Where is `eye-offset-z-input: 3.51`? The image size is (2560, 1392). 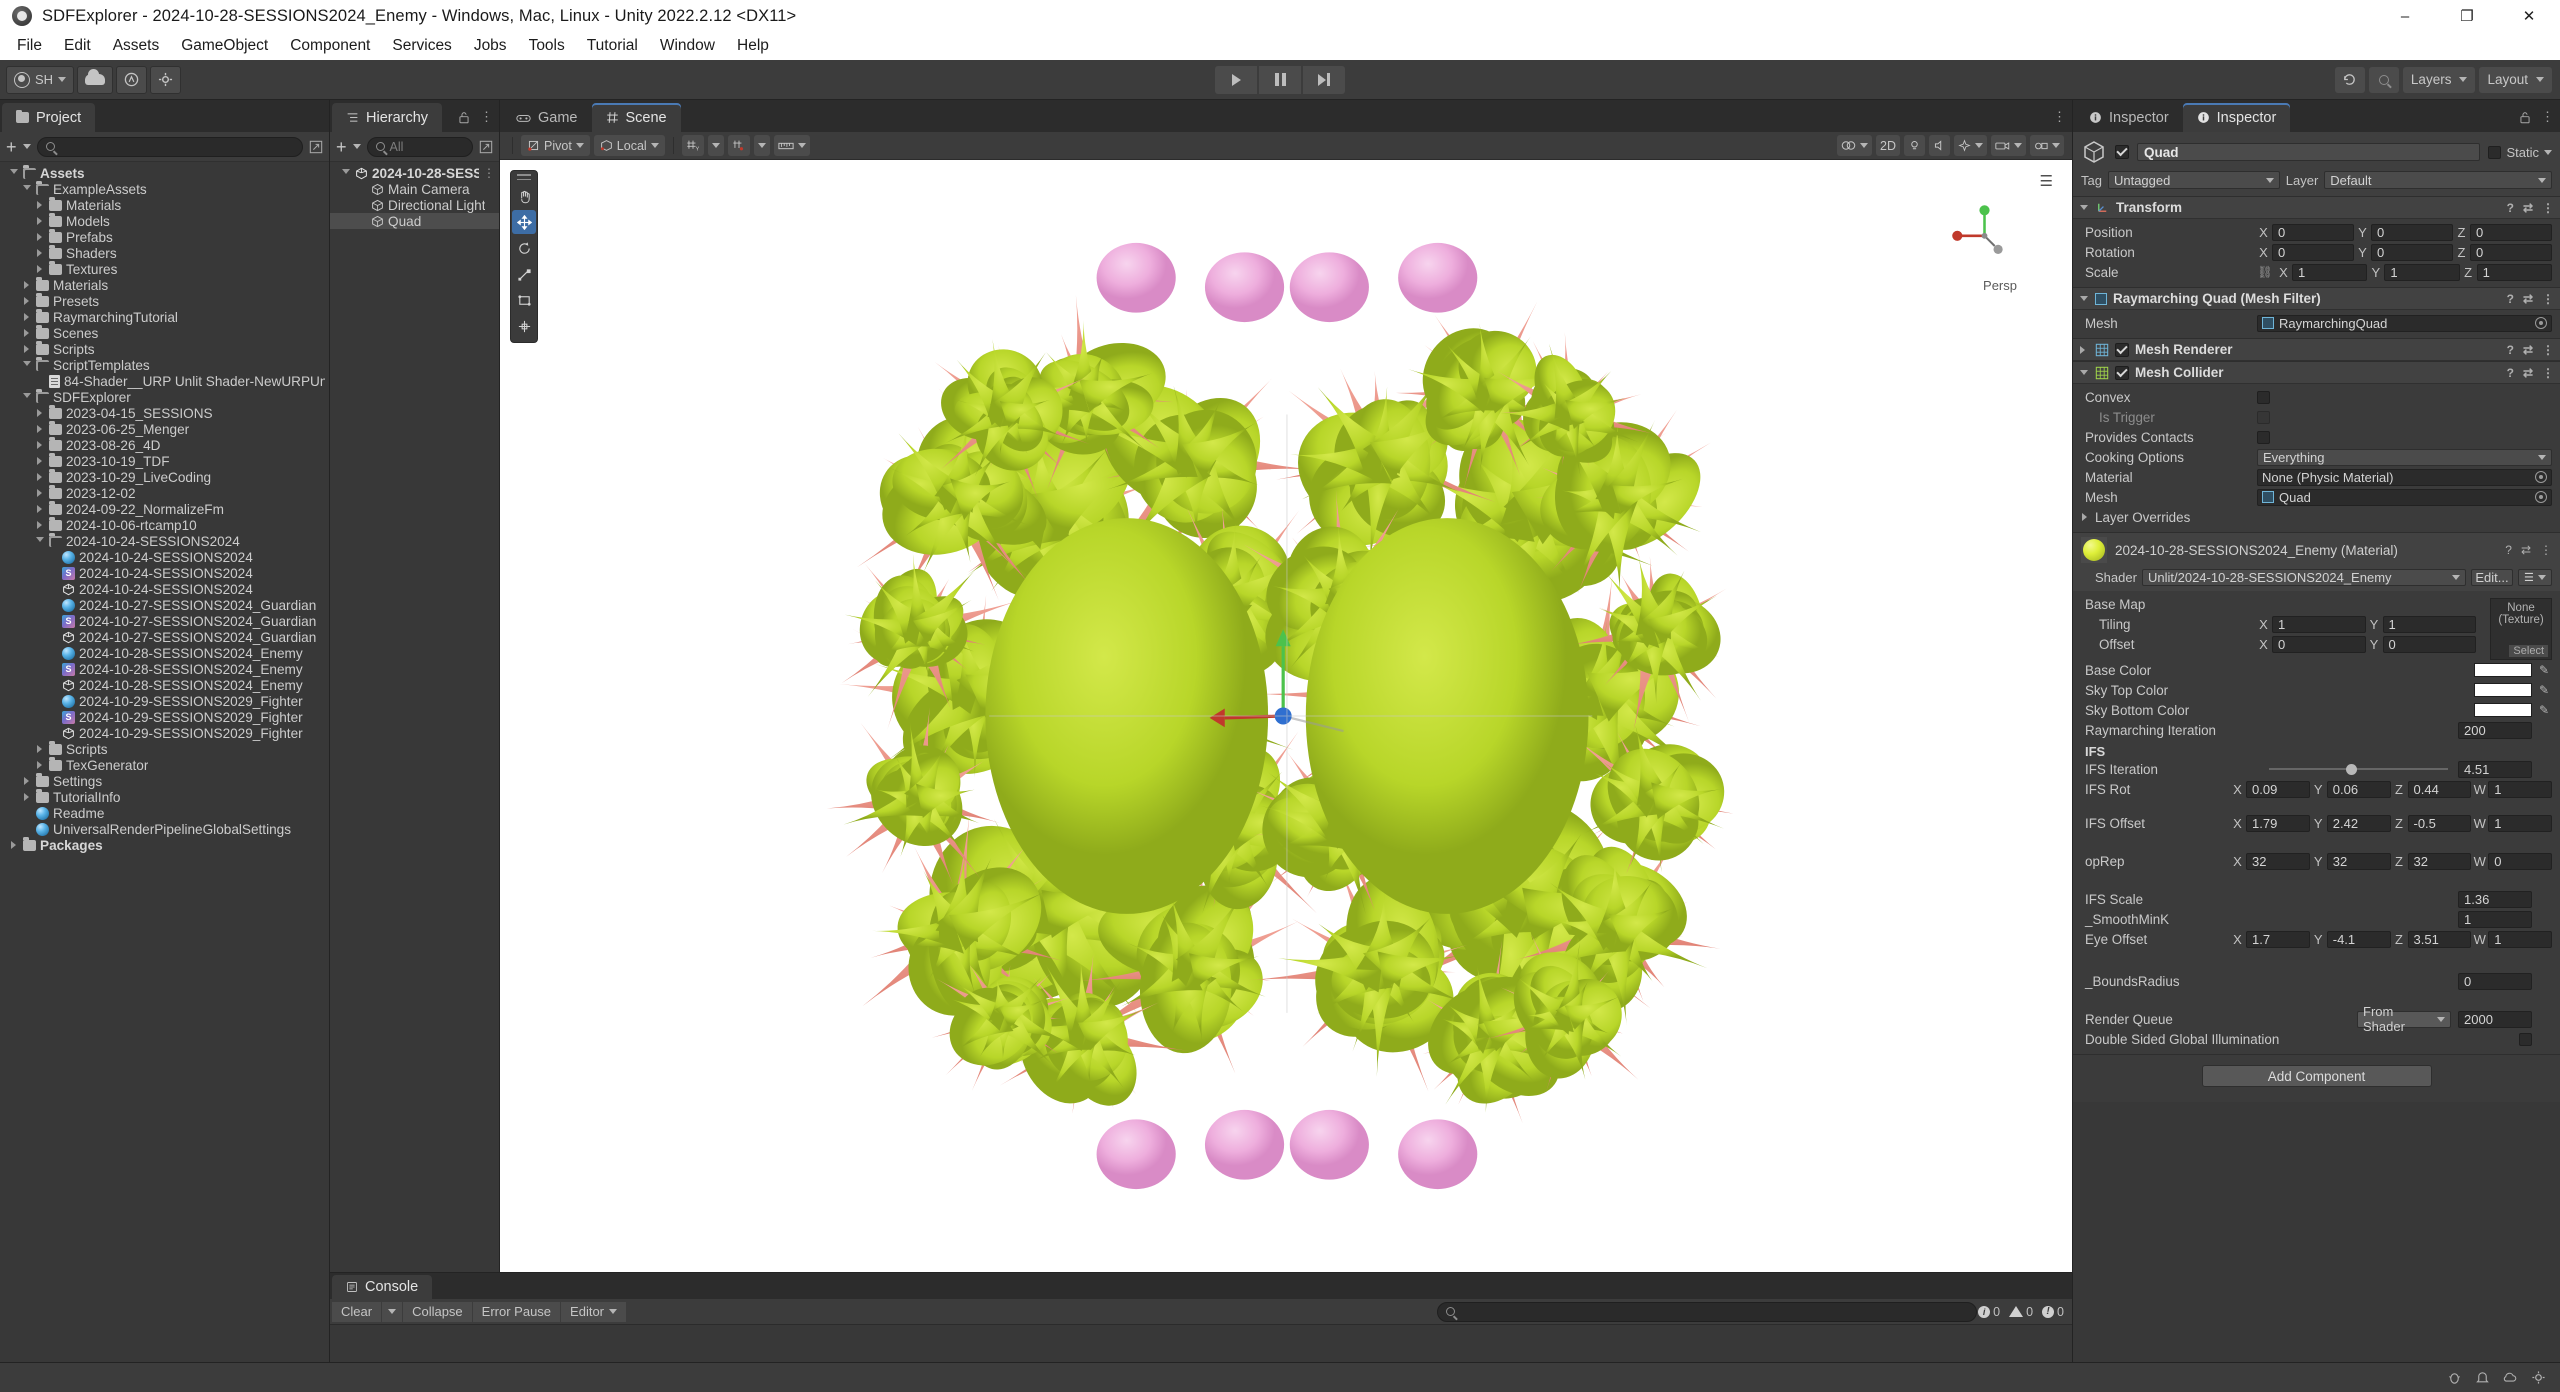
eye-offset-z-input: 3.51 is located at coordinates (2439, 939).